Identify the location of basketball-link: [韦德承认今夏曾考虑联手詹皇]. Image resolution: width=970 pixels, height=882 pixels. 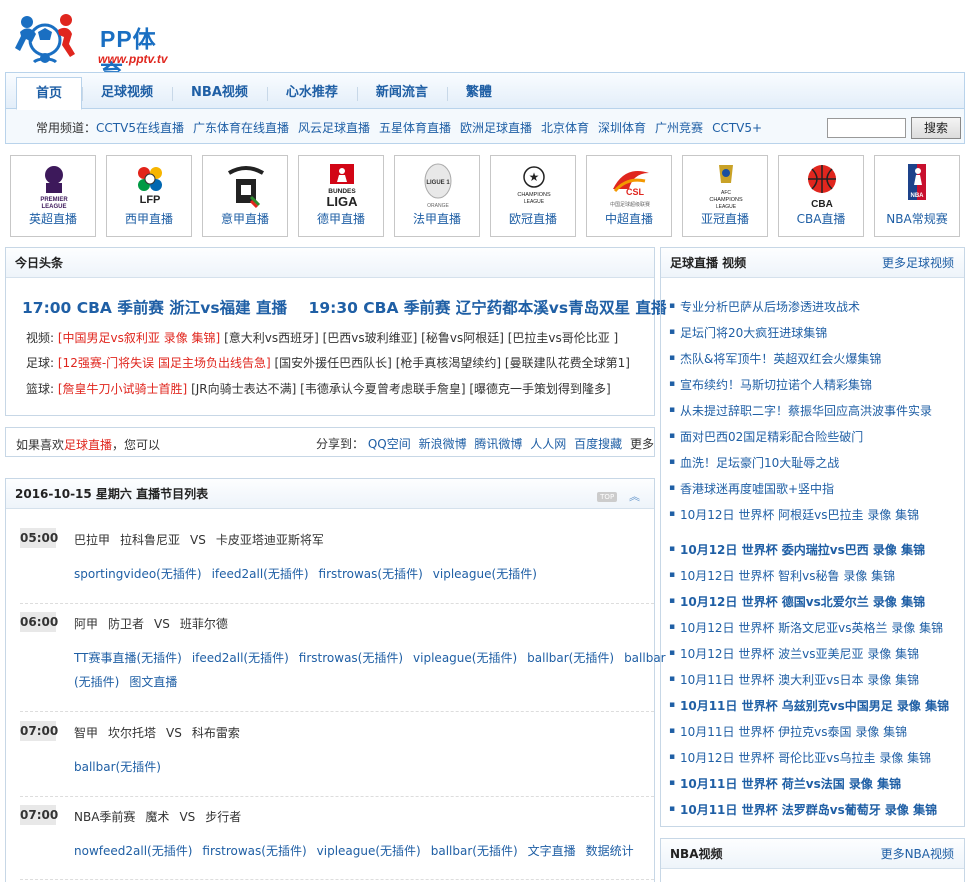
(382, 389).